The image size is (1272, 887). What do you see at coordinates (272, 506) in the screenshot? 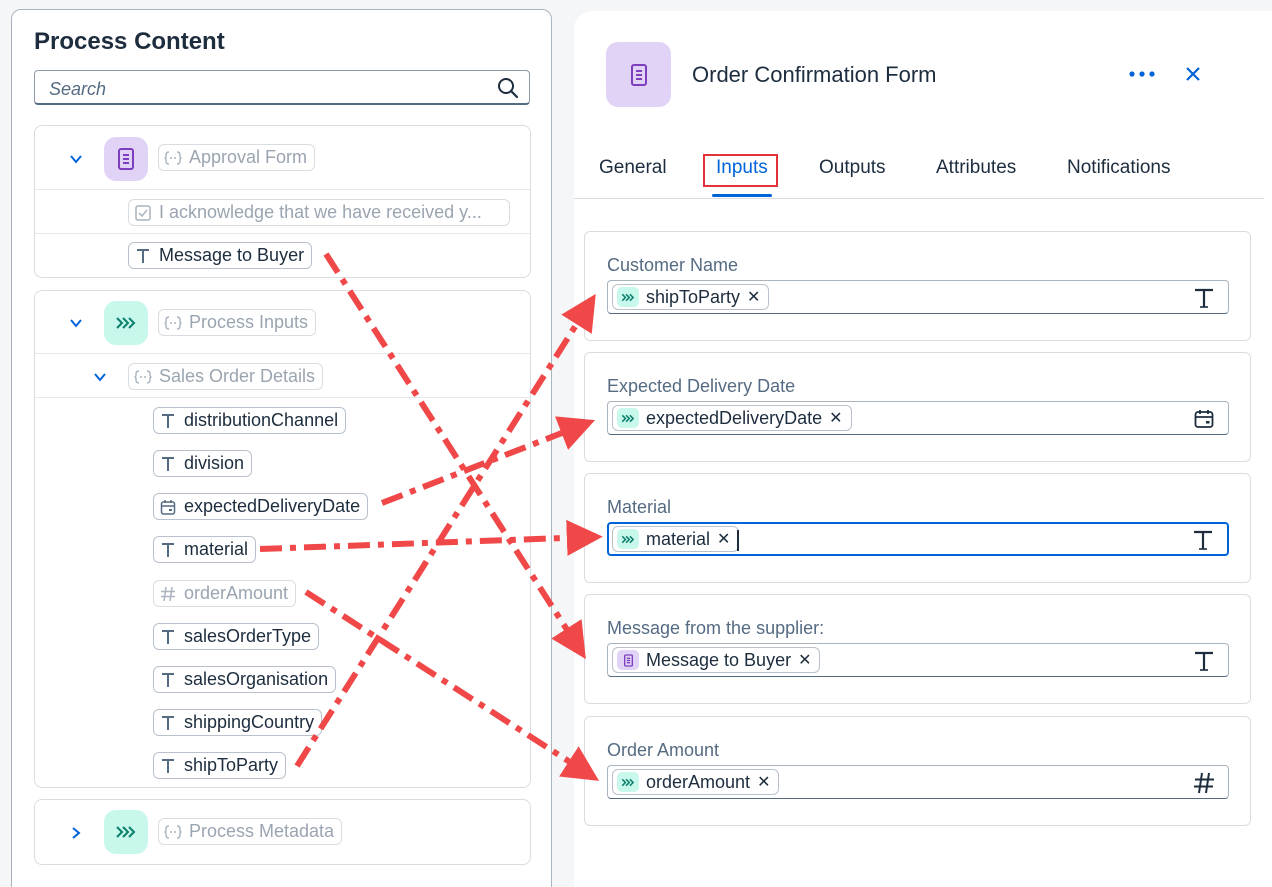
I see `token-label: expectedDeliveryDate` at bounding box center [272, 506].